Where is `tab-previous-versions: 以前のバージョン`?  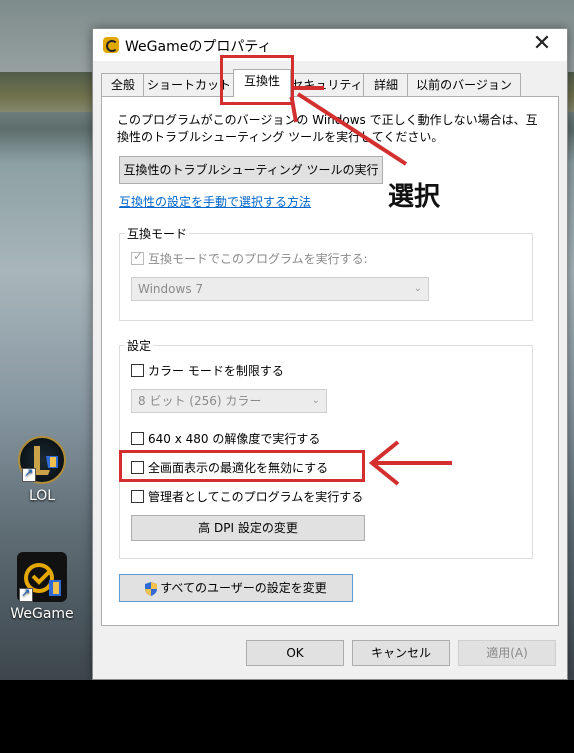
tab-previous-versions: 以前のバージョン is located at coordinates (464, 84).